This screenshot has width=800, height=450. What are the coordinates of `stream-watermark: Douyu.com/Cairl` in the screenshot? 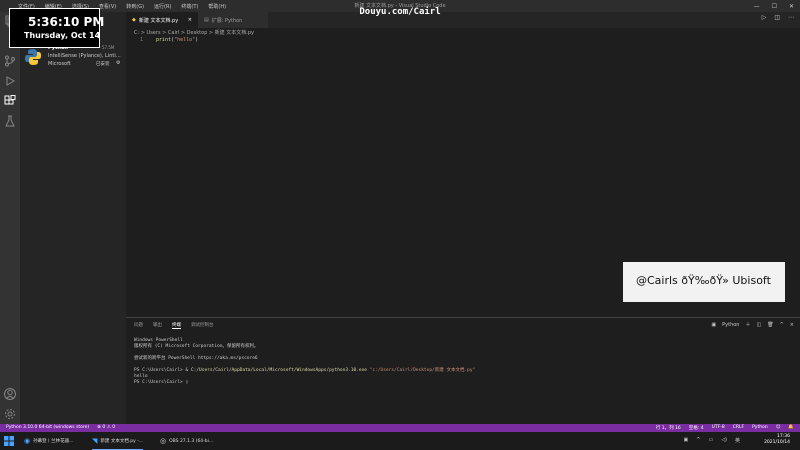 It's located at (400, 12).